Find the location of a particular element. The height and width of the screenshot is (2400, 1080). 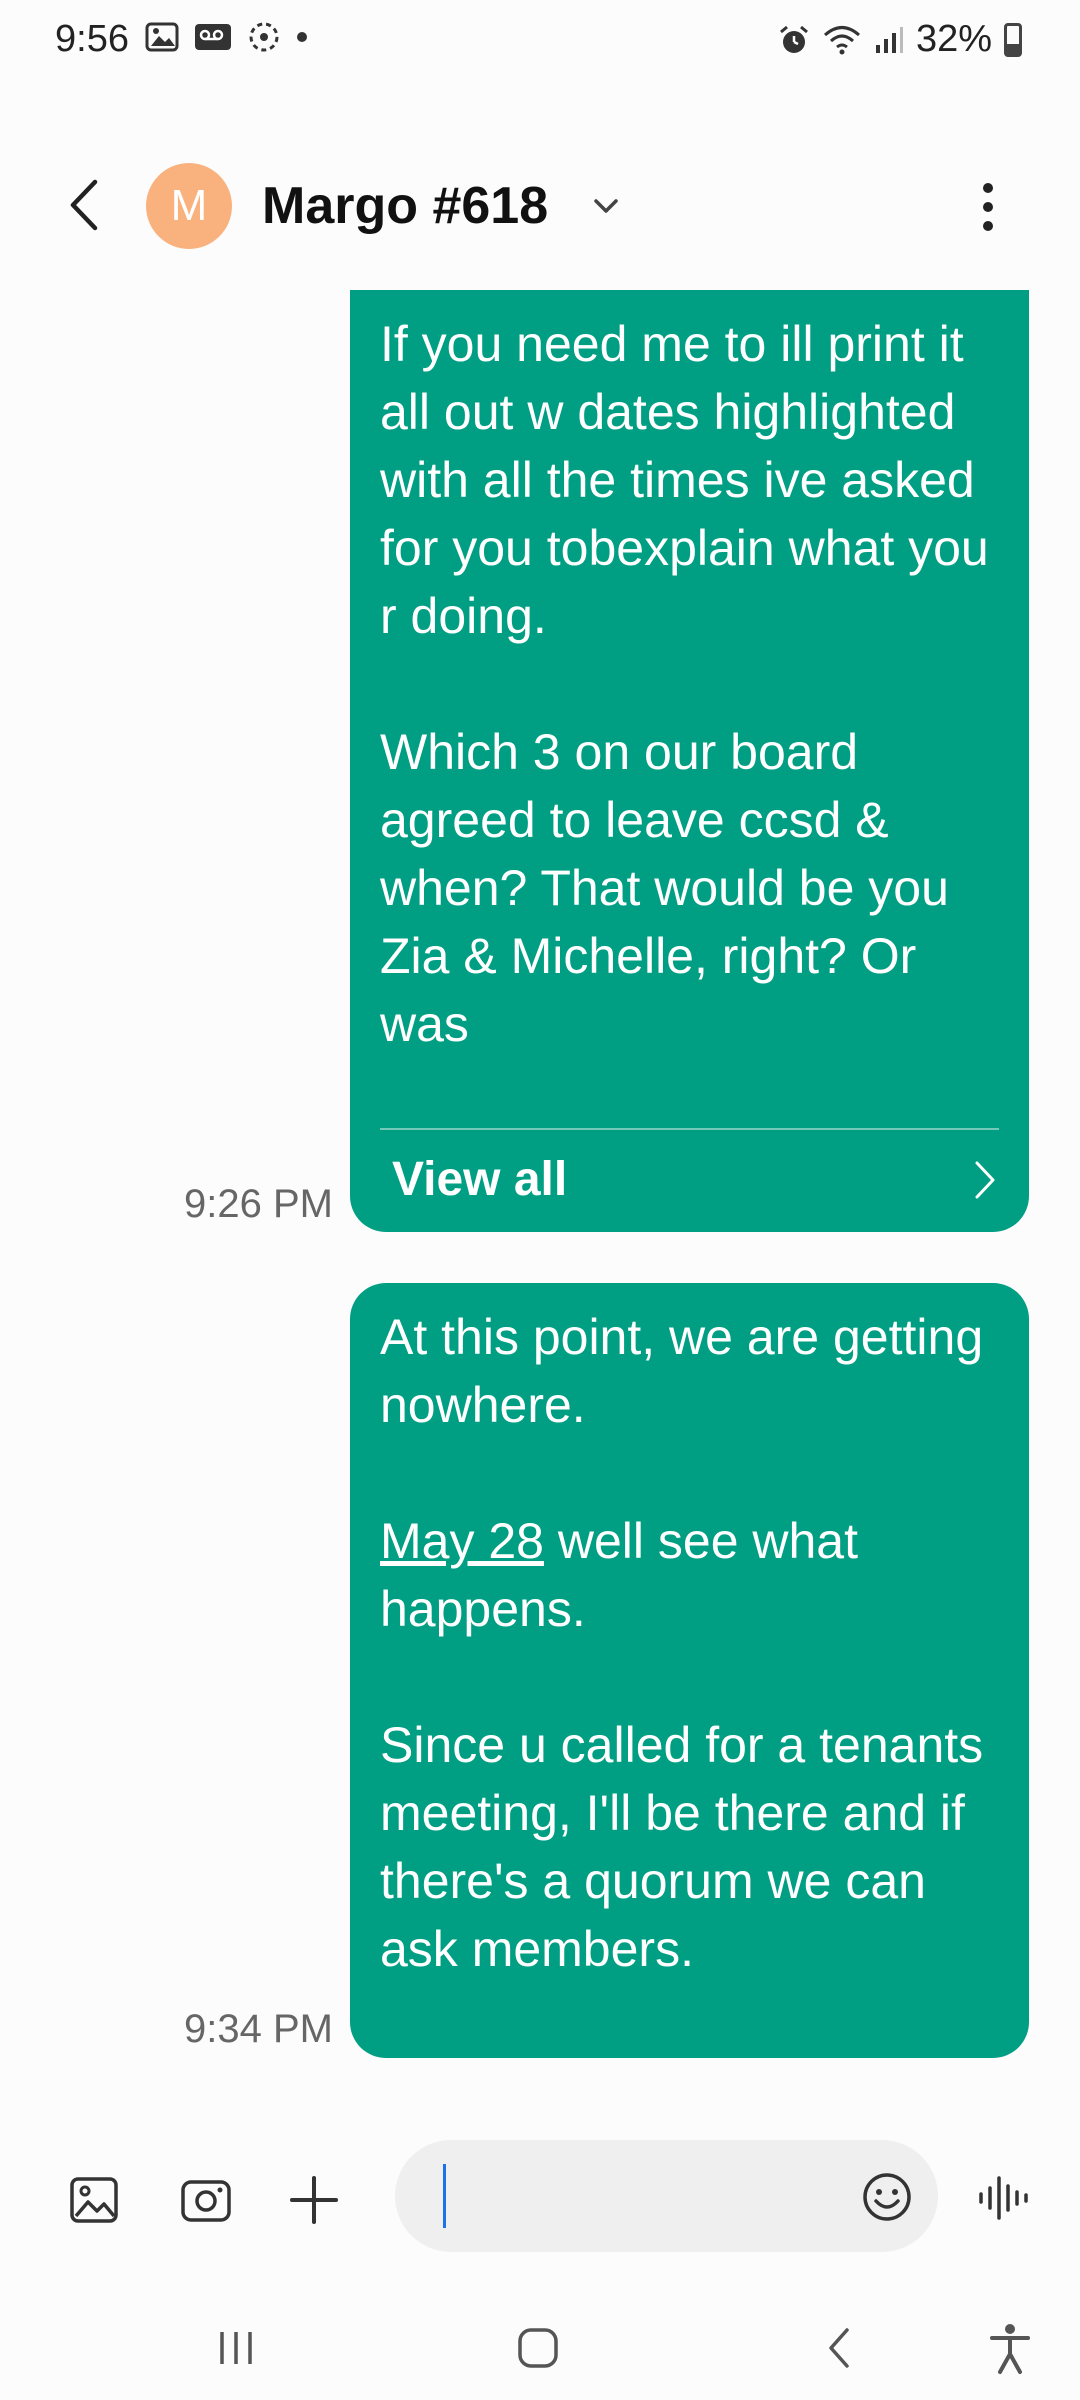

gallery-icon is located at coordinates (94, 2200).